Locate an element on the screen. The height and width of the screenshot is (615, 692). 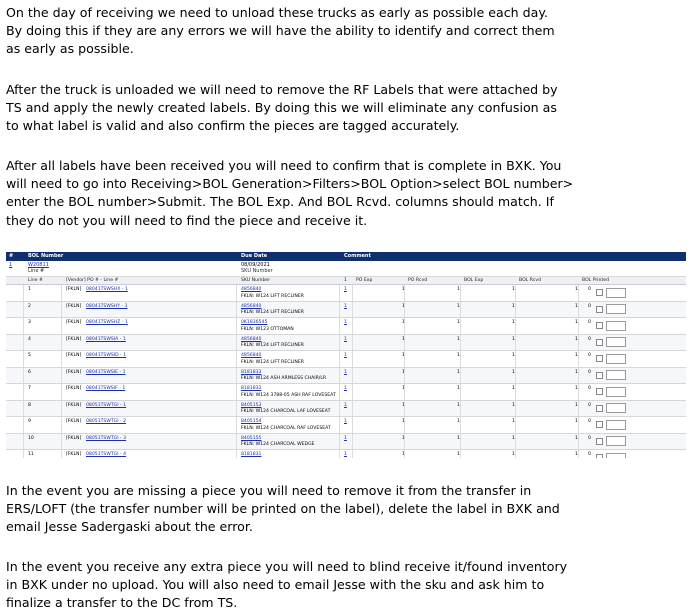
line-cell: 11 is located at coordinates (31, 454).